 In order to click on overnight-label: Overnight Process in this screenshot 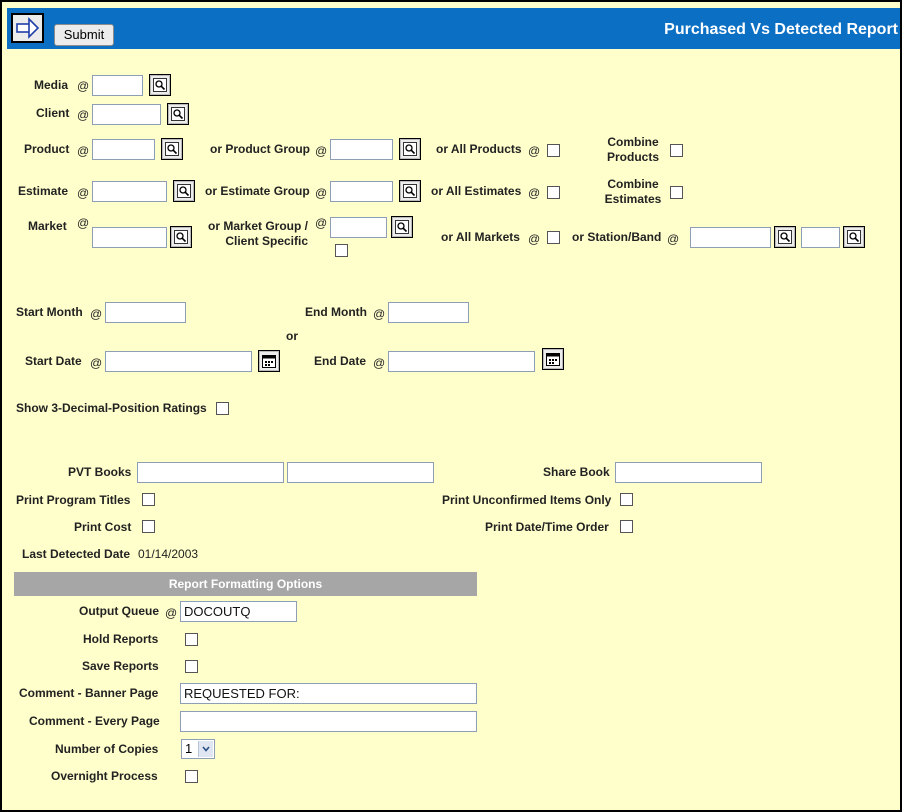, I will do `click(104, 776)`.